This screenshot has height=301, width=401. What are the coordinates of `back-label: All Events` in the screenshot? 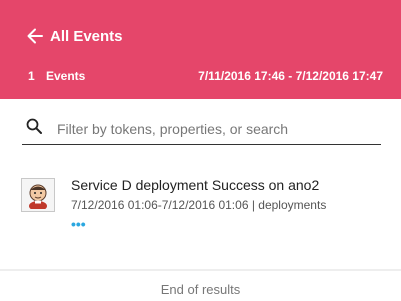 It's located at (86, 36).